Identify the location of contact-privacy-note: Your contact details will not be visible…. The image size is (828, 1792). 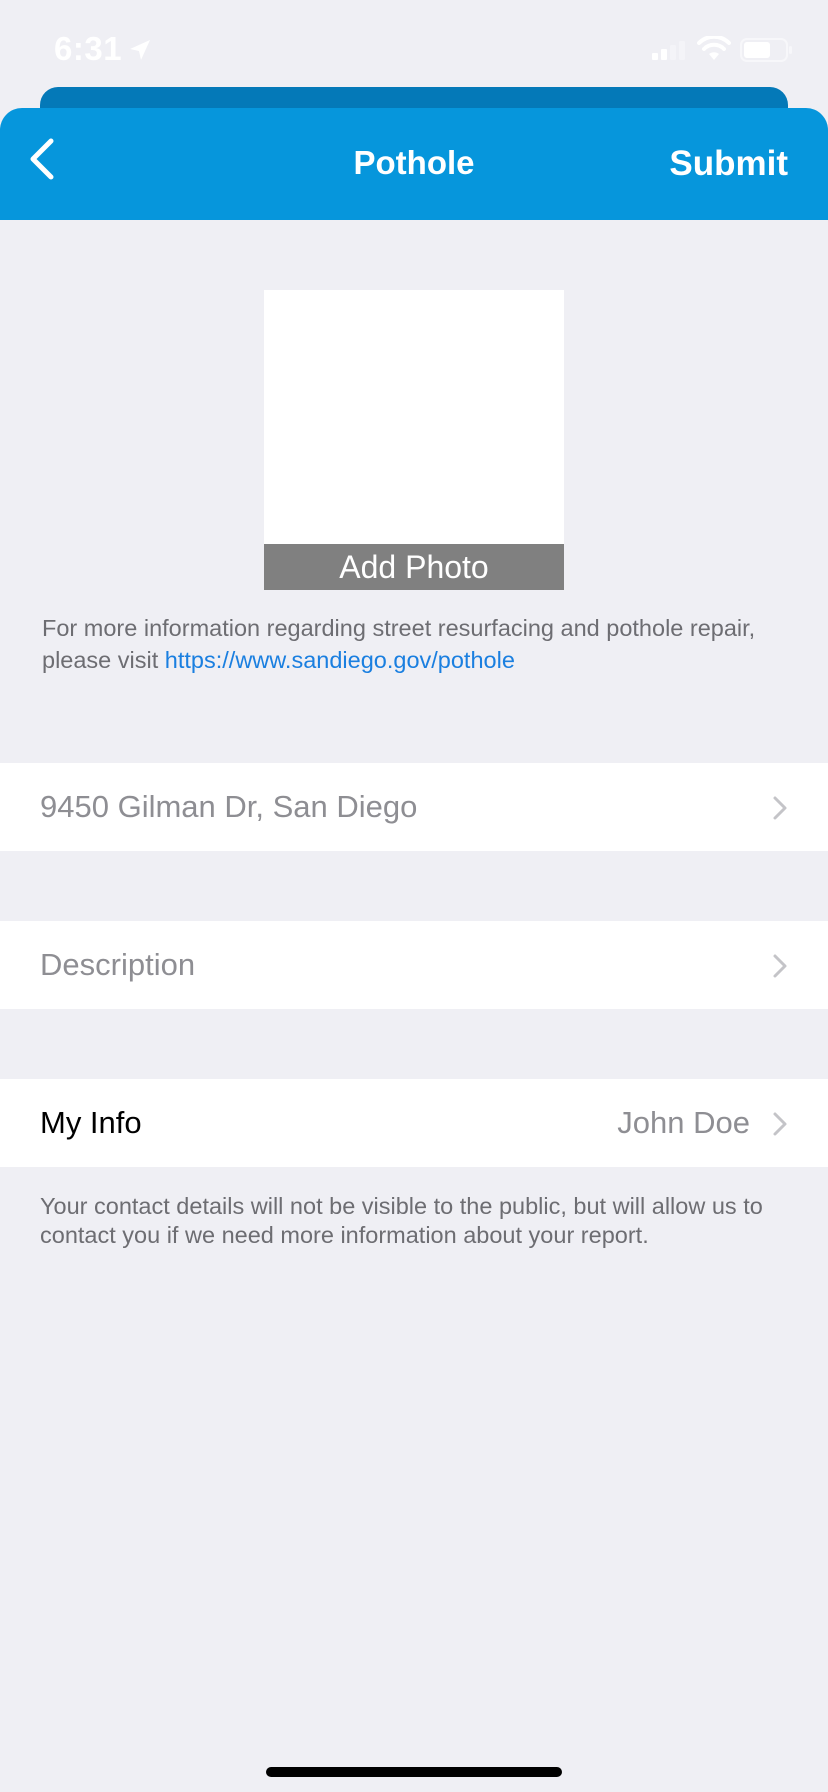
(401, 1220).